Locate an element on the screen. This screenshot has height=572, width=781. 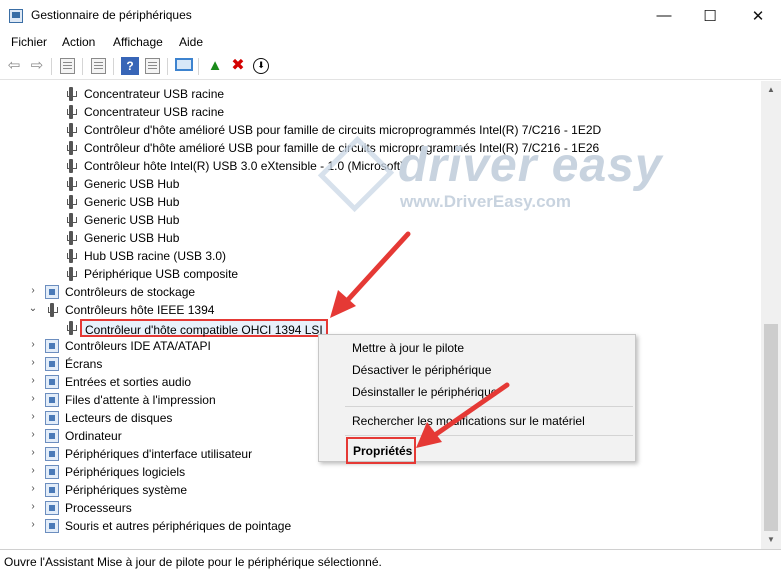
menu-uninstall-device: Désinstaller le périphérique is located at coordinates (424, 392).